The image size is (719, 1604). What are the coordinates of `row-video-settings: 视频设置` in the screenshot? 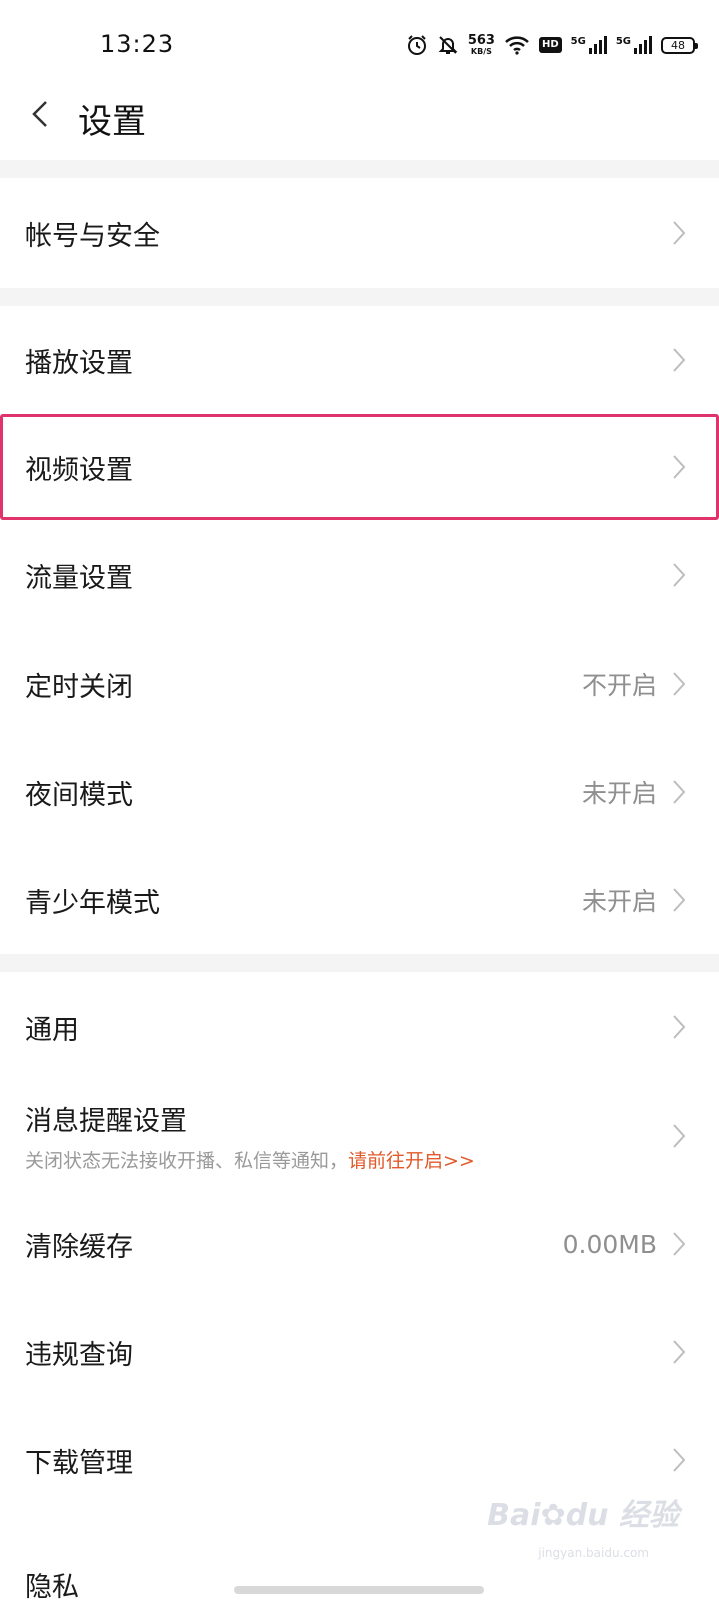 It's located at (359, 467).